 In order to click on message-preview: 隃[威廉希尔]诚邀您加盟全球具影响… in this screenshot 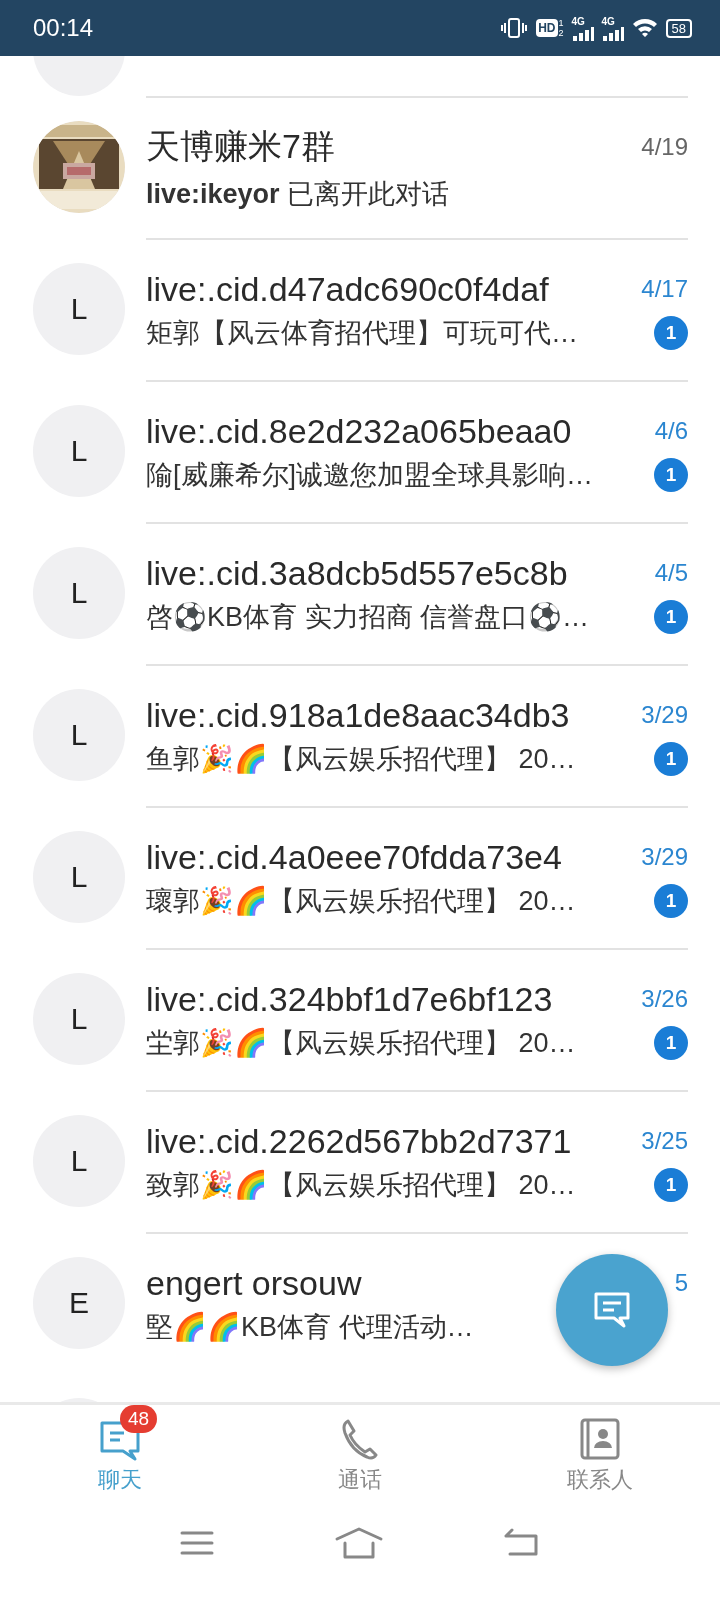, I will do `click(369, 475)`.